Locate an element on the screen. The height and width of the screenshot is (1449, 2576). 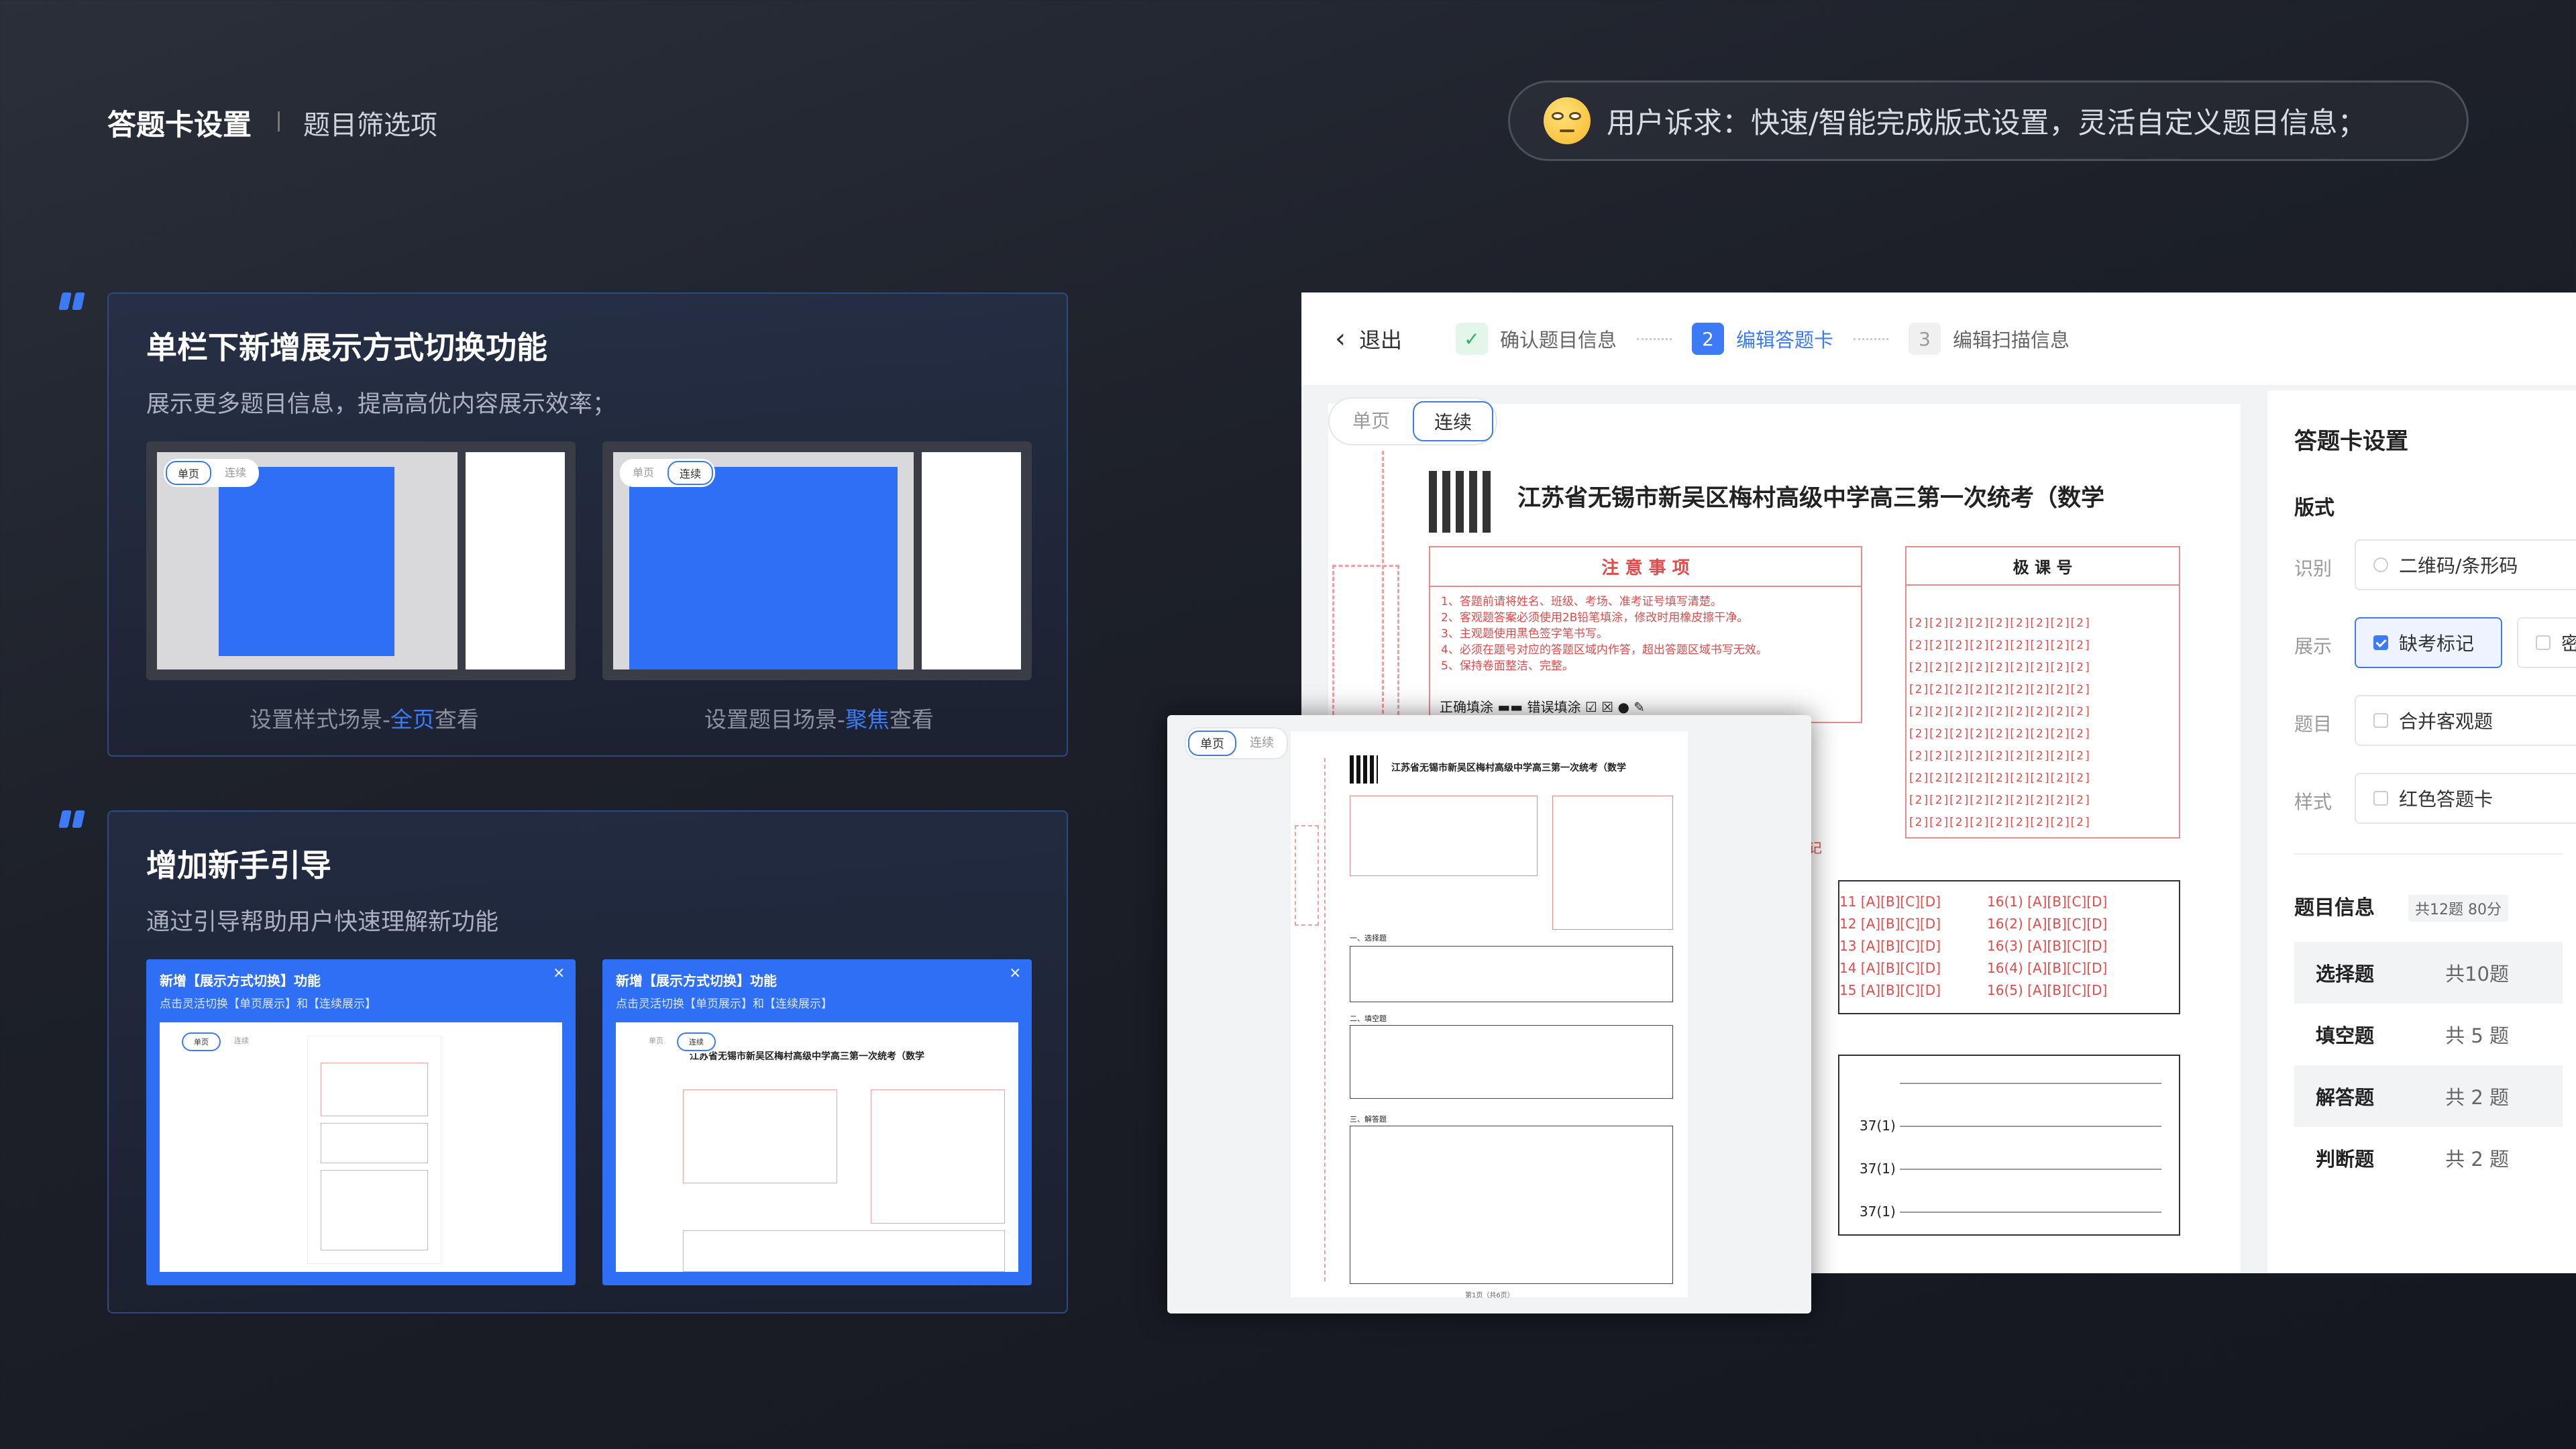
question-row-choice: 选择题 共10题 is located at coordinates (2428, 973).